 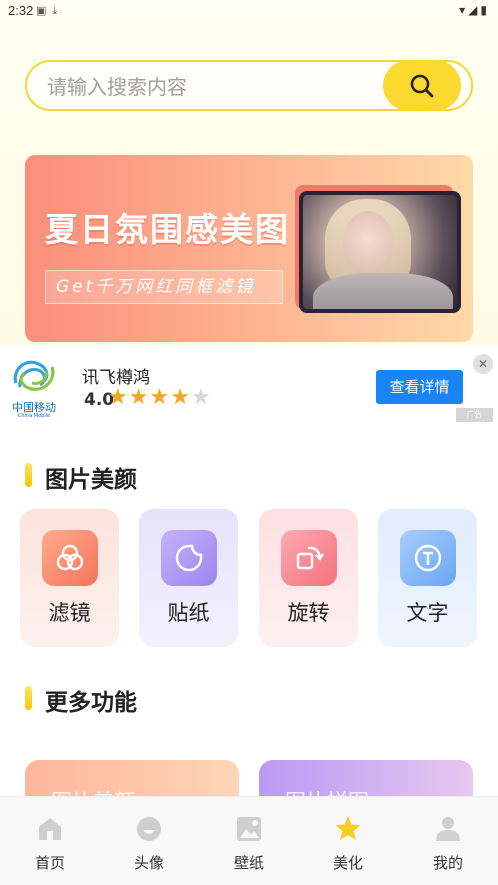 I want to click on china-mobile-logo: 中国移动 China Mobile, so click(x=34, y=386).